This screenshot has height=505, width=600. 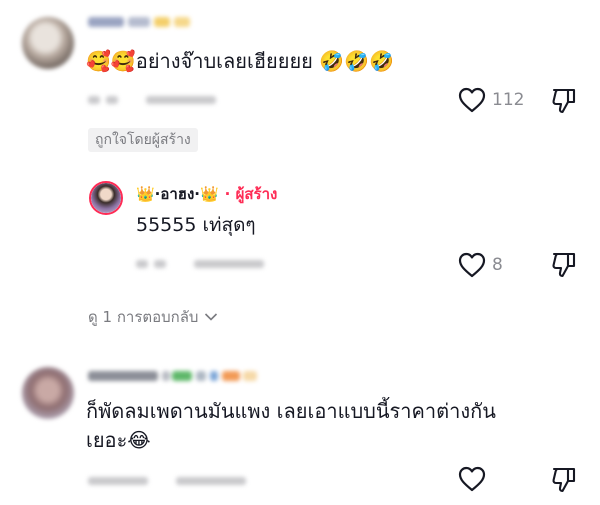 What do you see at coordinates (206, 264) in the screenshot?
I see `reply-meta` at bounding box center [206, 264].